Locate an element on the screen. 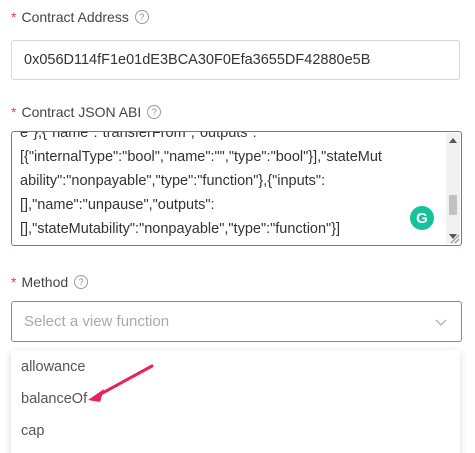  contract-abi-label: * Contract JSON ABI ? is located at coordinates (86, 112).